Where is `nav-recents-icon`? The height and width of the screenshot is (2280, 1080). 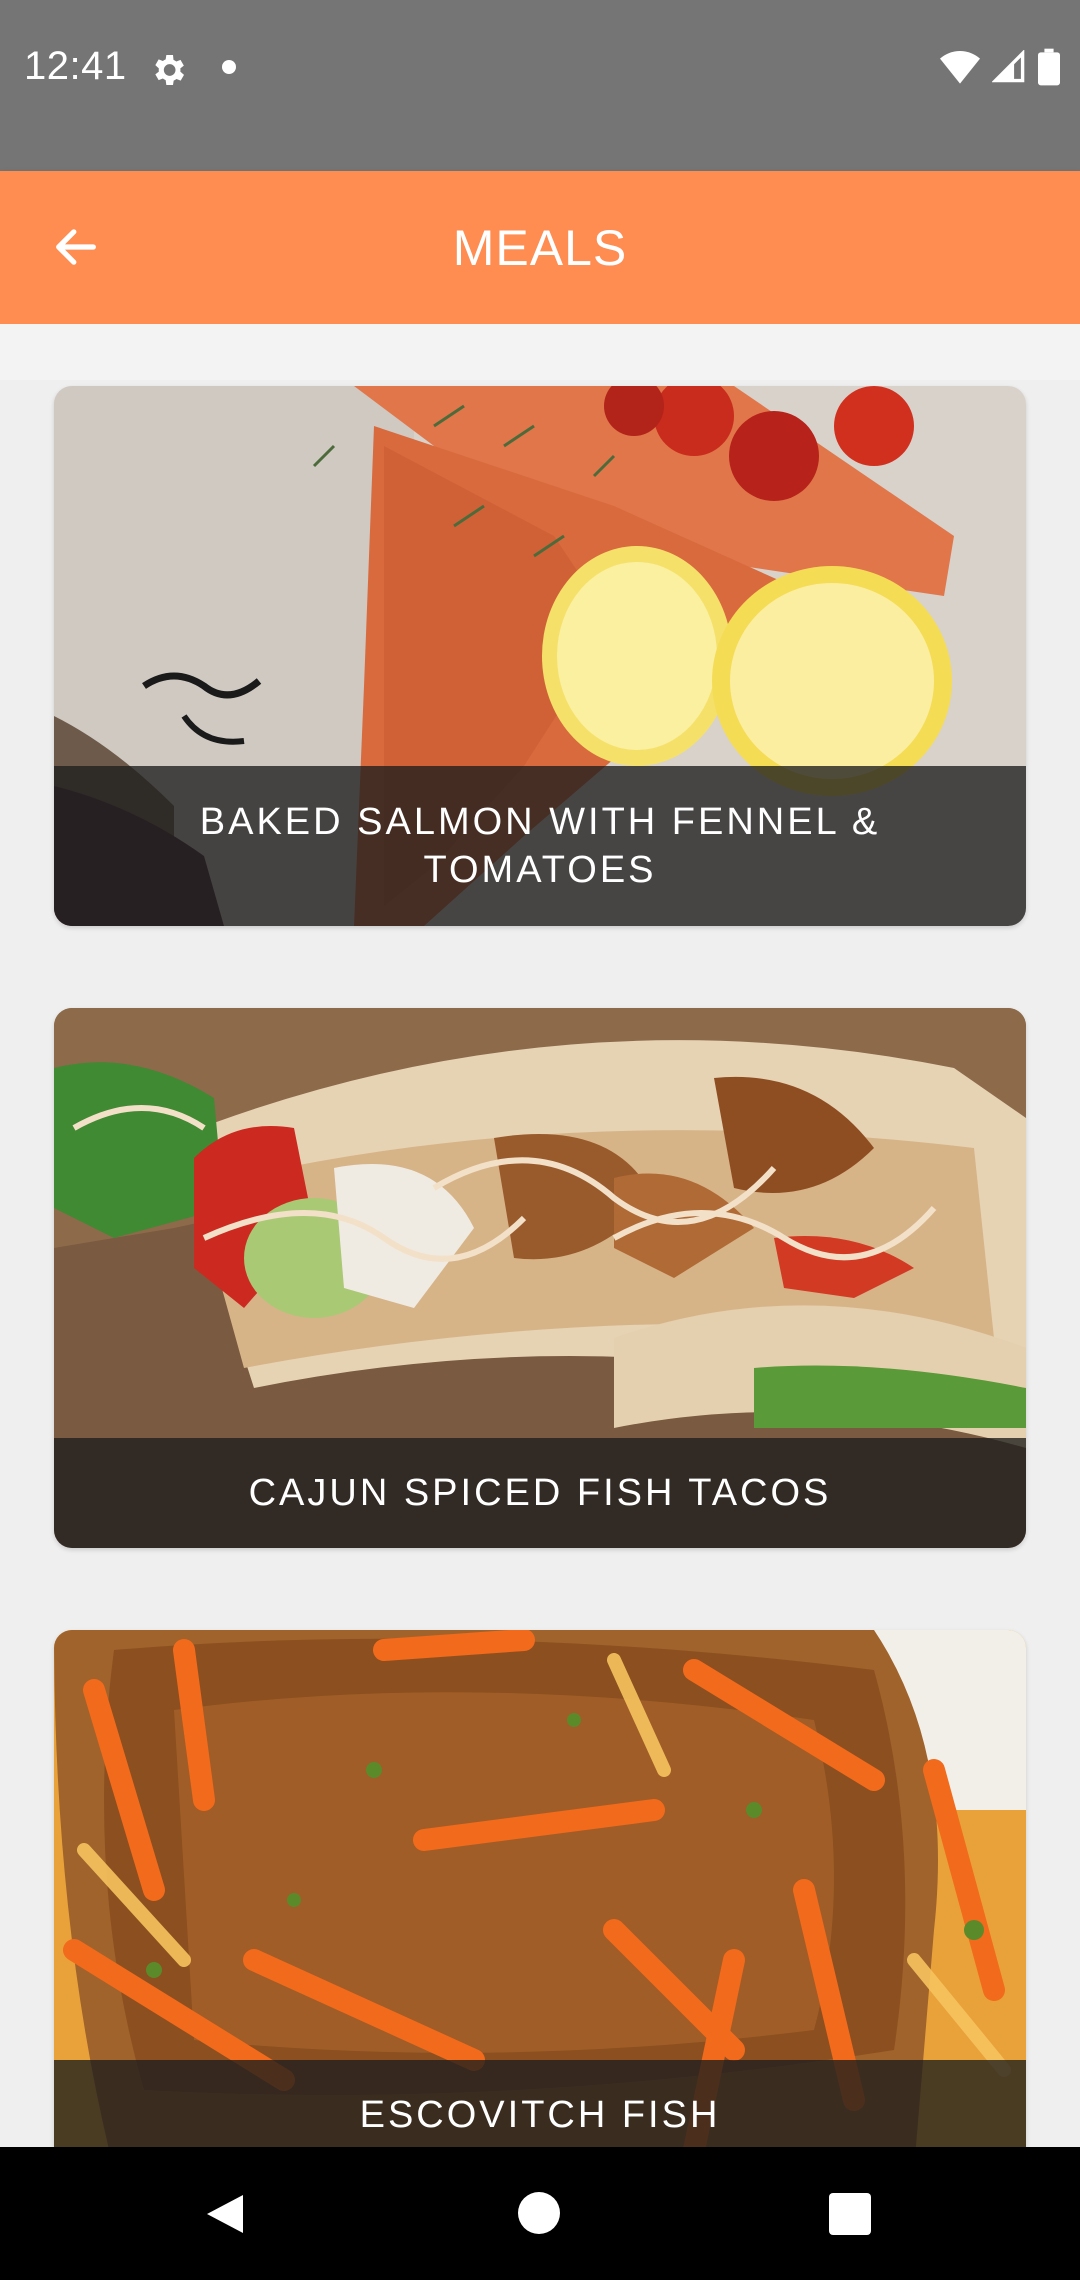
nav-recents-icon is located at coordinates (850, 2214).